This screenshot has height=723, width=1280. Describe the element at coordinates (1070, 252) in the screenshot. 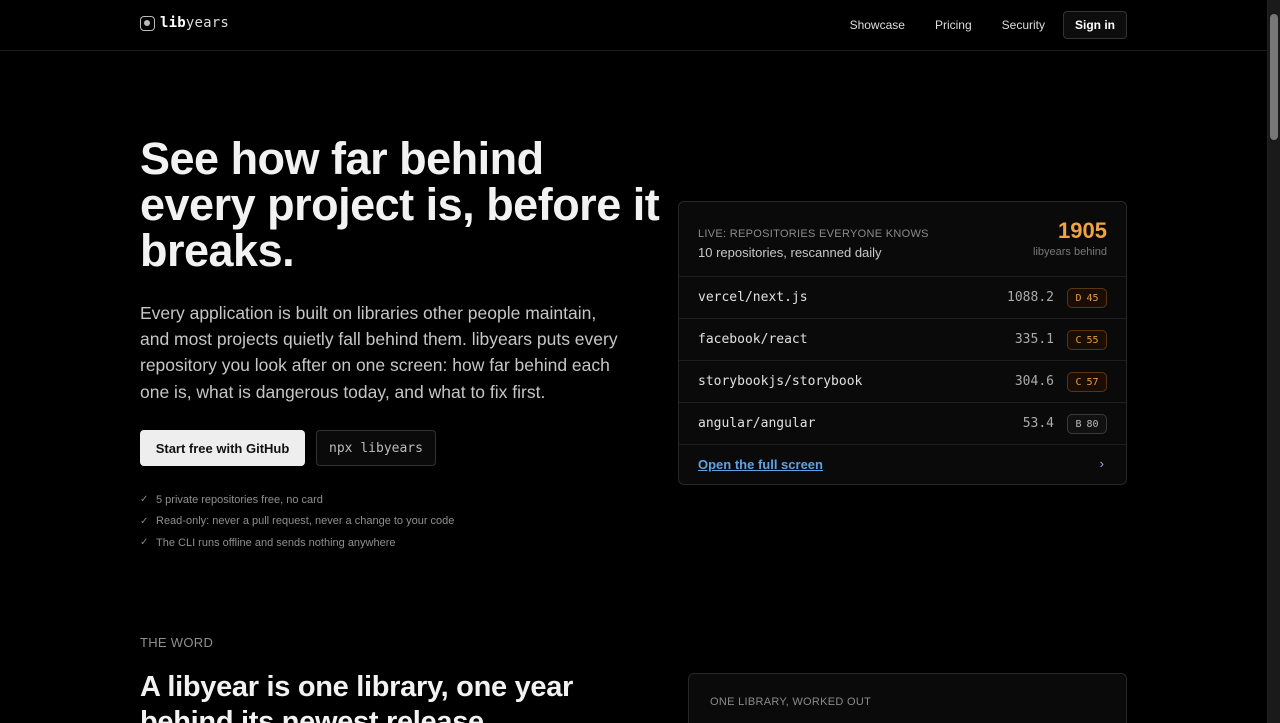

I see `total-libyears-label: libyears behind` at that location.